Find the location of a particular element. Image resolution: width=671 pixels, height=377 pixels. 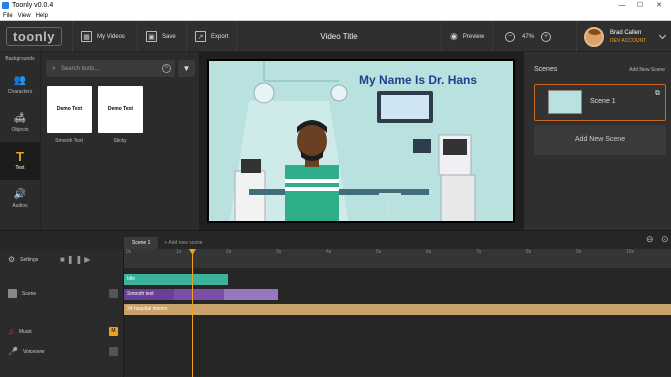

track-idle: Idle is located at coordinates (176, 279).